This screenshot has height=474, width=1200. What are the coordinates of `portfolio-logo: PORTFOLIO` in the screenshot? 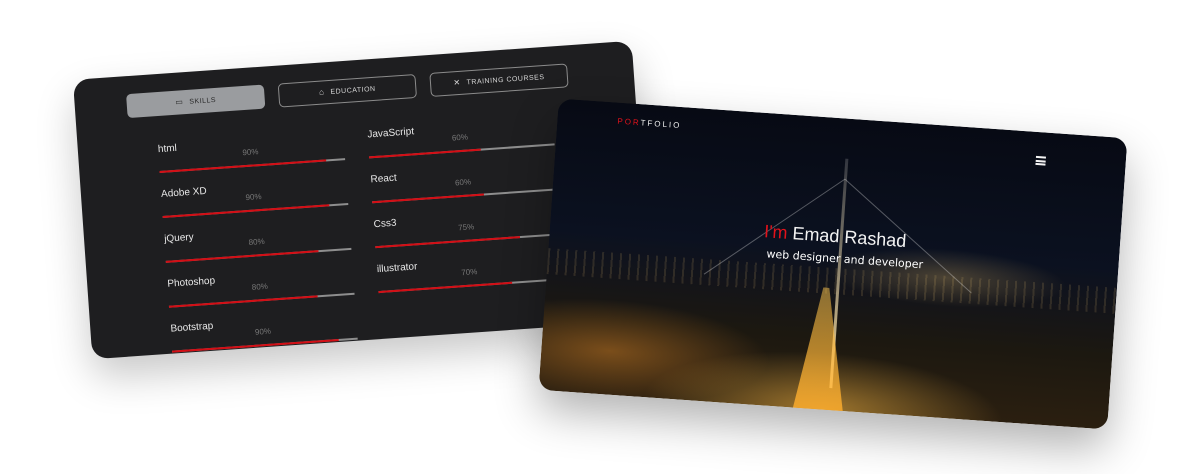 It's located at (649, 123).